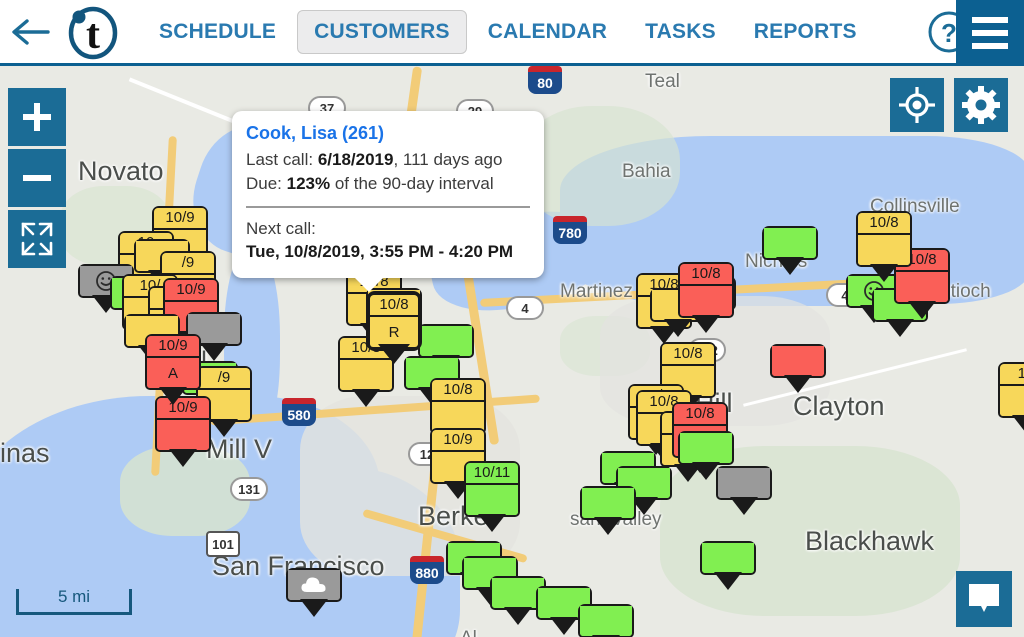  Describe the element at coordinates (981, 105) in the screenshot. I see `gear-icon` at that location.